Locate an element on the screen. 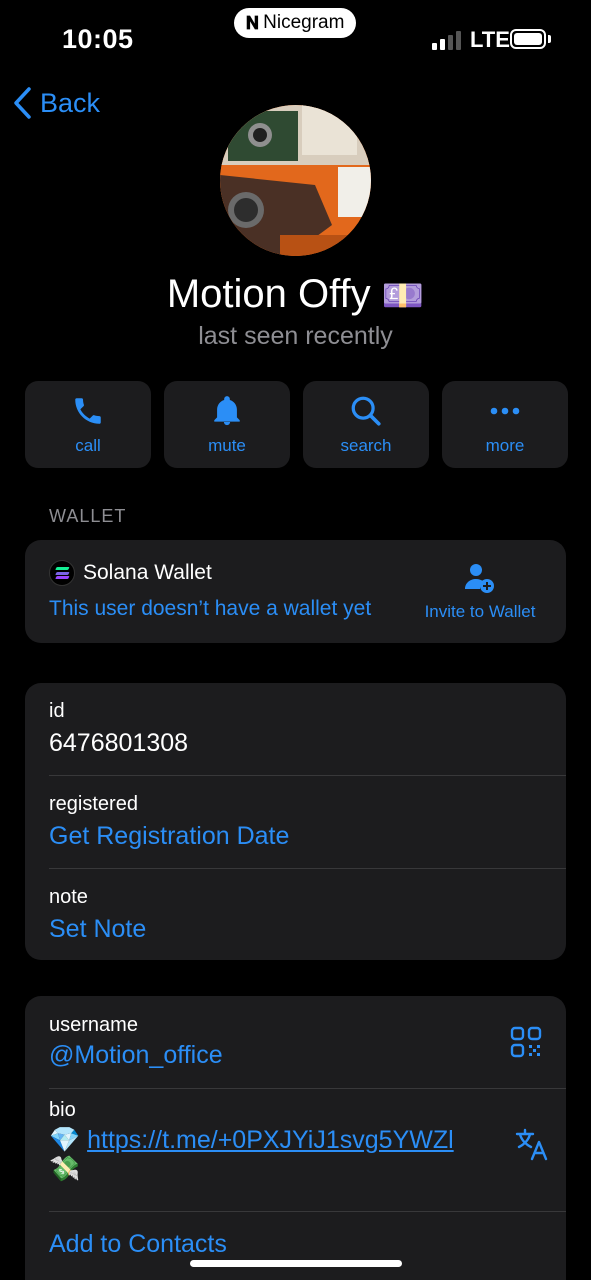 This screenshot has height=1280, width=591. bell-icon is located at coordinates (227, 410).